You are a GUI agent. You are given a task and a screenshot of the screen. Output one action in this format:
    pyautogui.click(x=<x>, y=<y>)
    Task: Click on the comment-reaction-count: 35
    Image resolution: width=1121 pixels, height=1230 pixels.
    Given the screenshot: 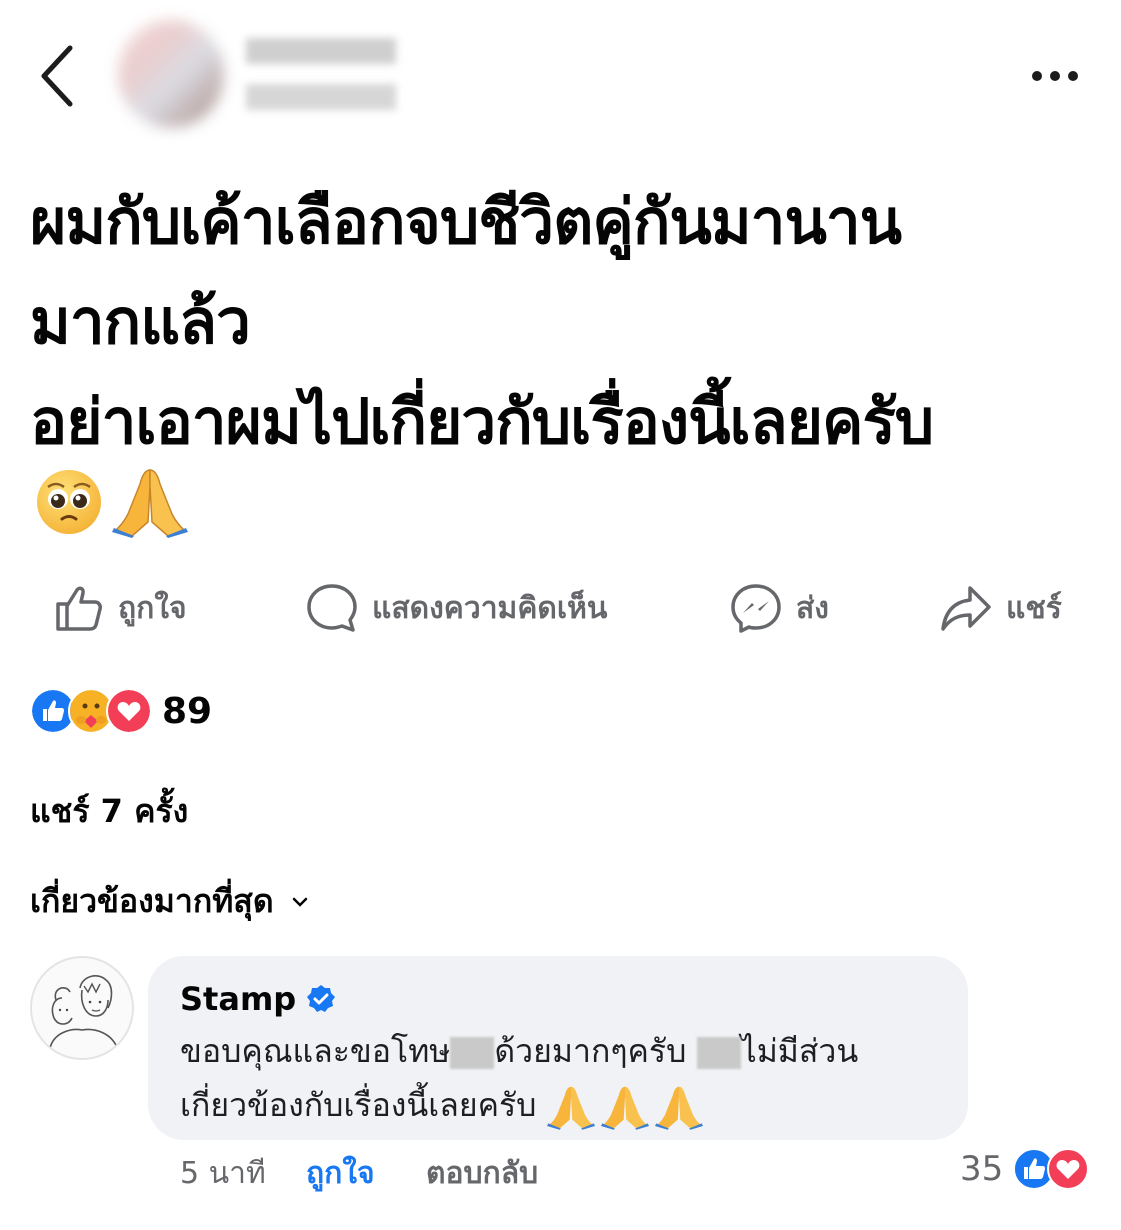 What is the action you would take?
    pyautogui.click(x=982, y=1169)
    